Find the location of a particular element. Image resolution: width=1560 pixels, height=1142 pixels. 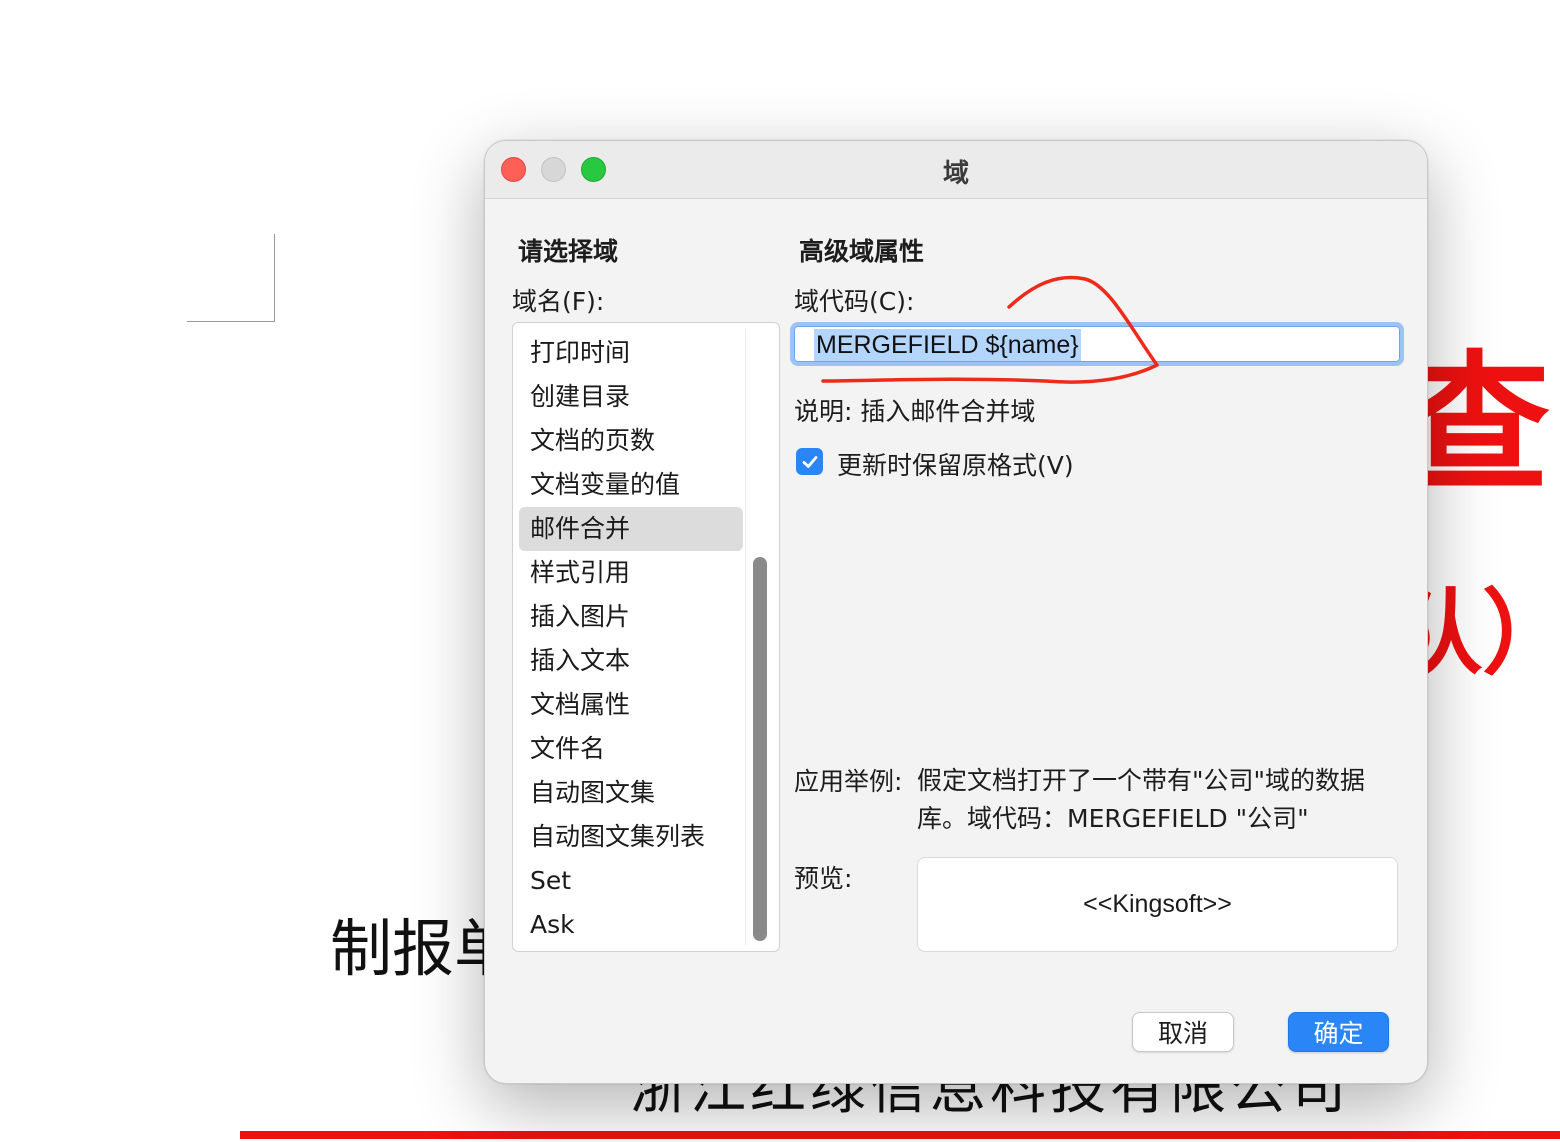

field-list-item: 插入图片 is located at coordinates (631, 617).